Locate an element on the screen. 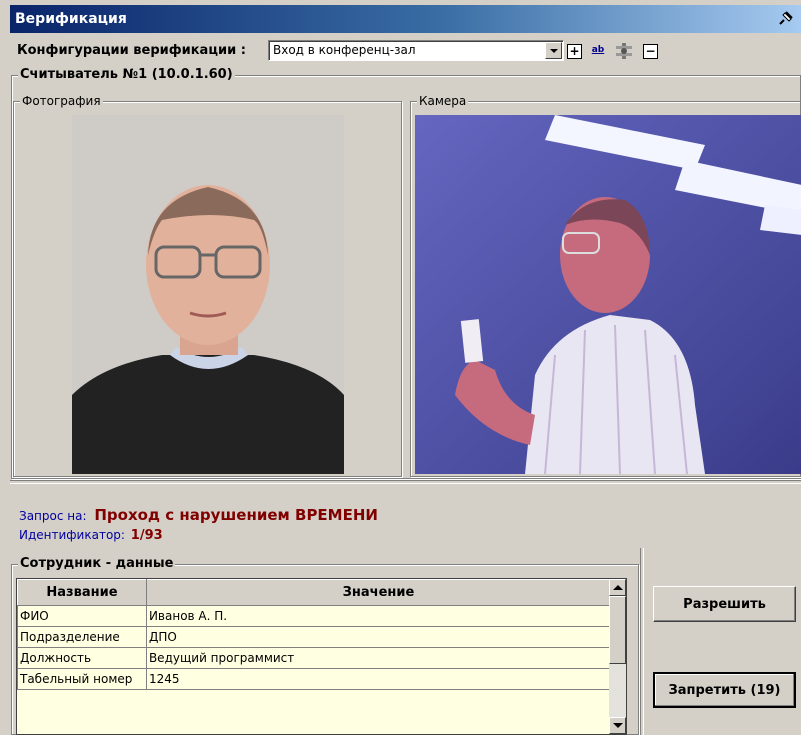  row-value: 1245 is located at coordinates (378, 679).